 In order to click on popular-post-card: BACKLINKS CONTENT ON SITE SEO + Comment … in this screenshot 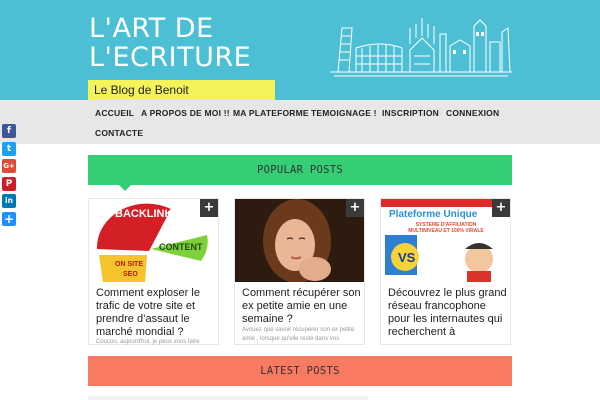, I will do `click(153, 271)`.